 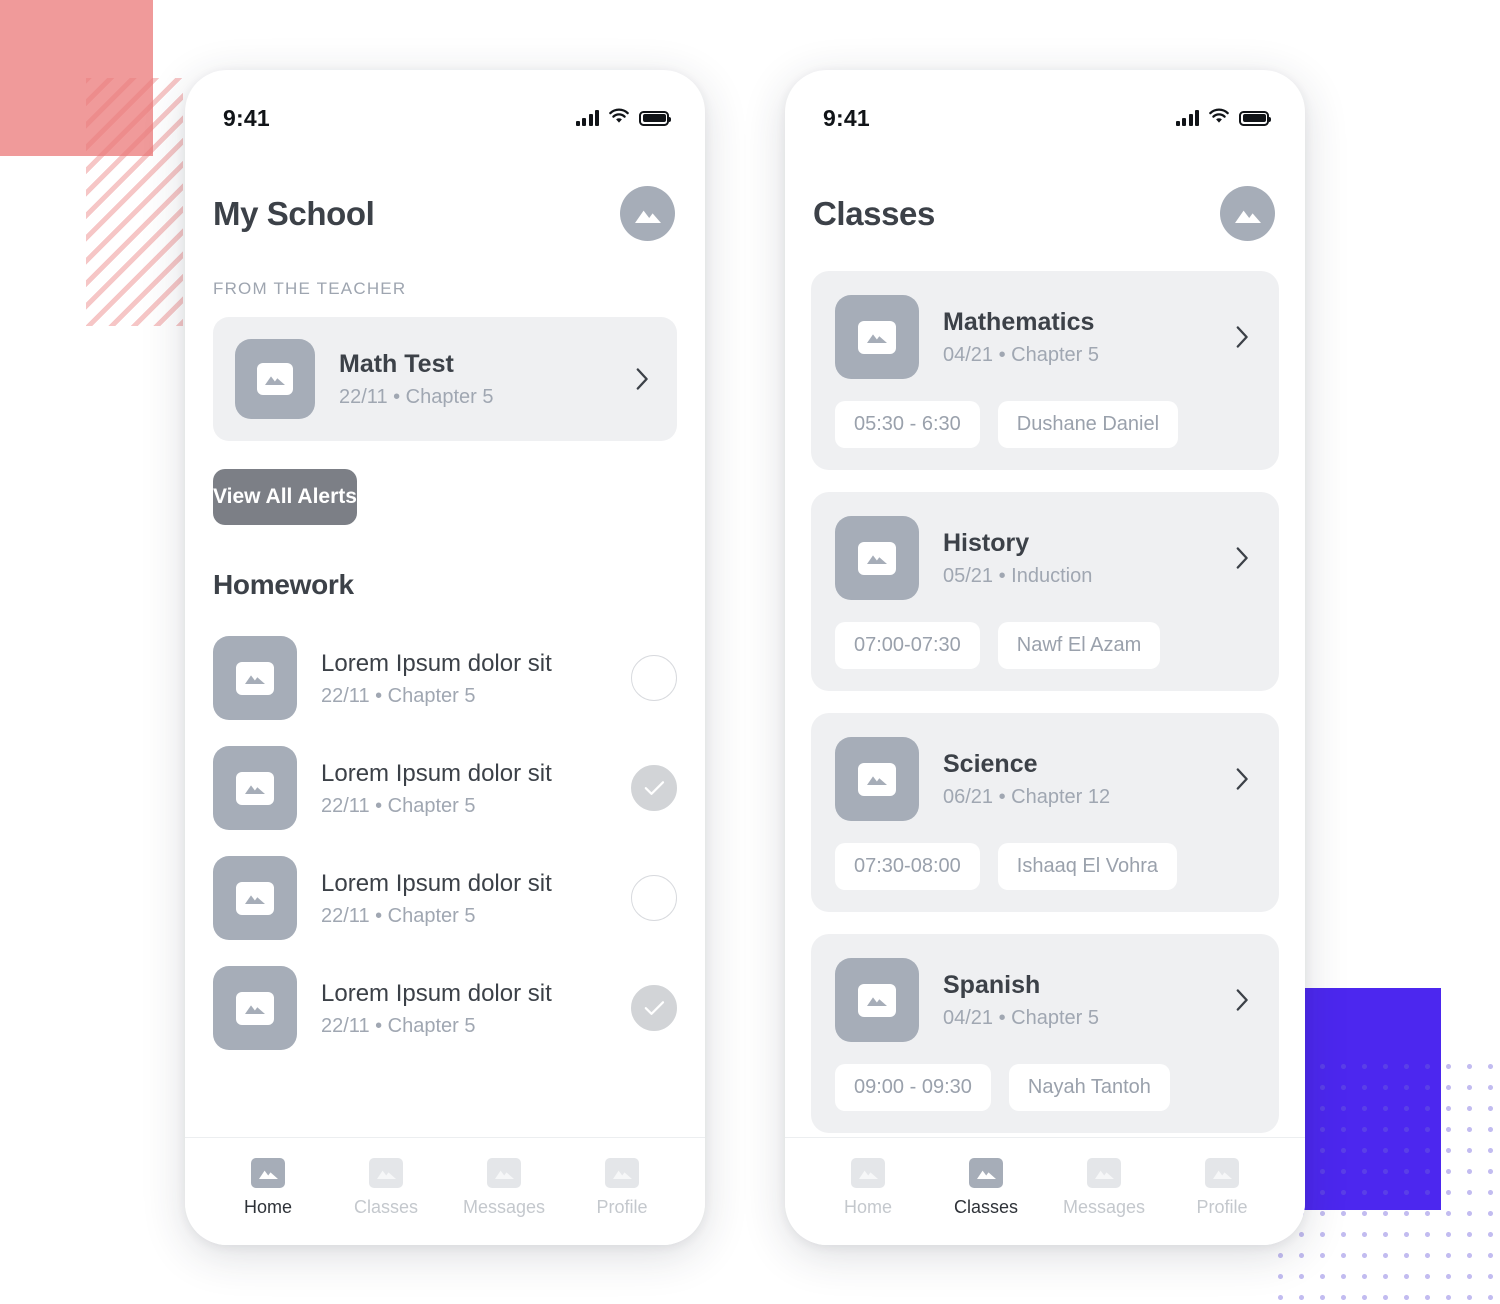 What do you see at coordinates (986, 1207) in the screenshot?
I see `tab-label: Classes` at bounding box center [986, 1207].